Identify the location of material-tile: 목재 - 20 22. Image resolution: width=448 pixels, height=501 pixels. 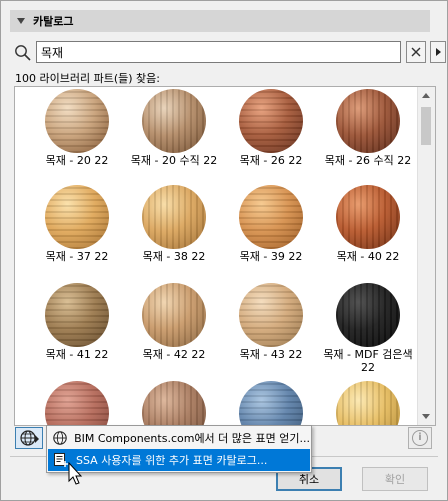
(77, 128).